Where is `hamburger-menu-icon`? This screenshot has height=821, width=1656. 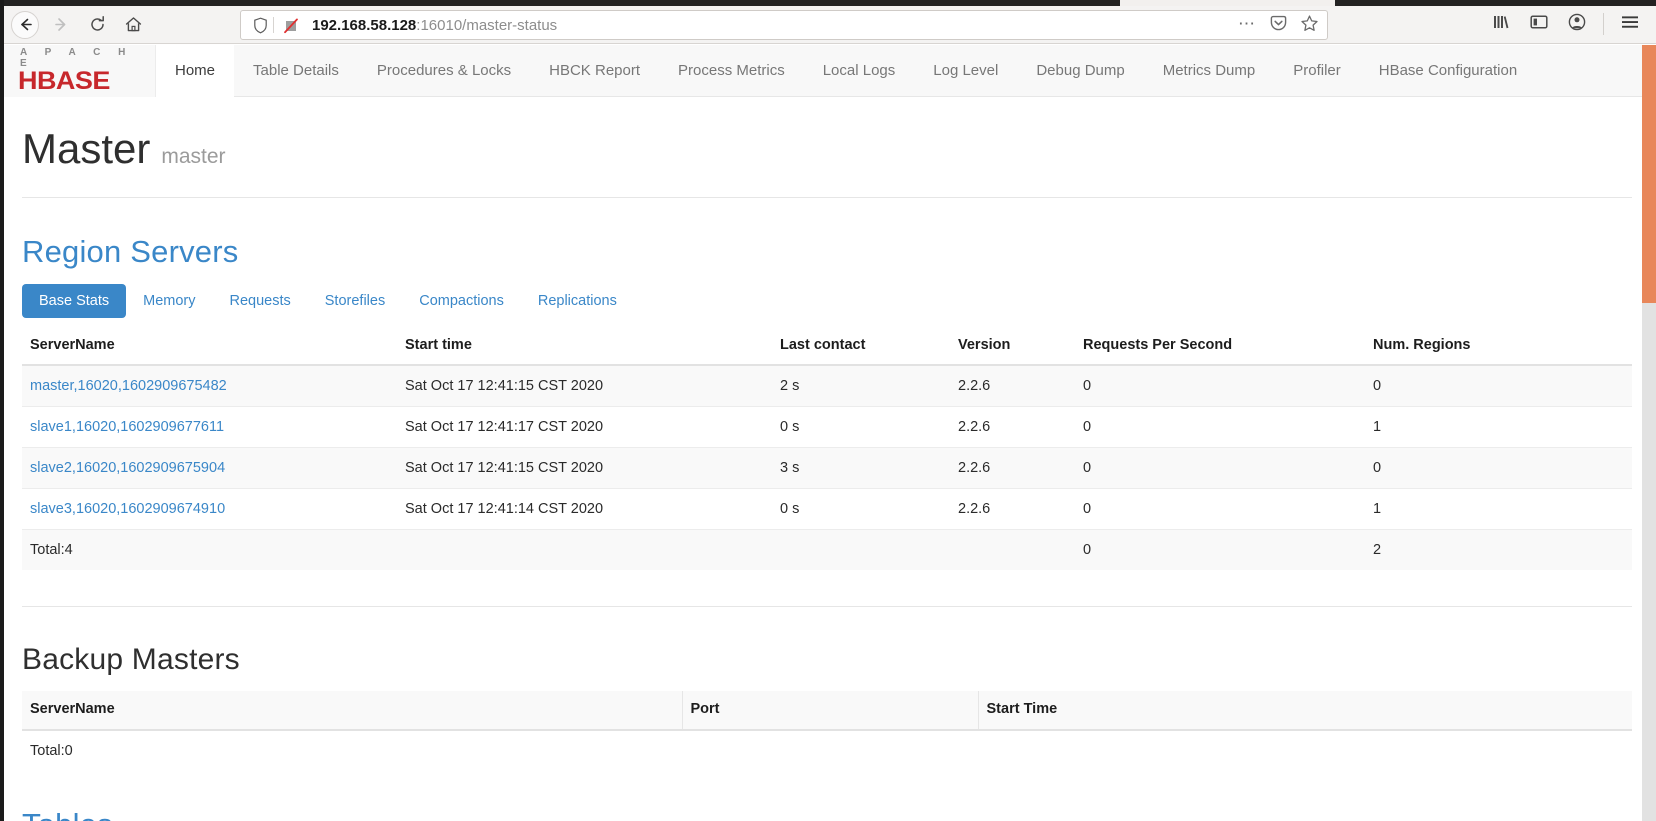
hamburger-menu-icon is located at coordinates (1630, 24).